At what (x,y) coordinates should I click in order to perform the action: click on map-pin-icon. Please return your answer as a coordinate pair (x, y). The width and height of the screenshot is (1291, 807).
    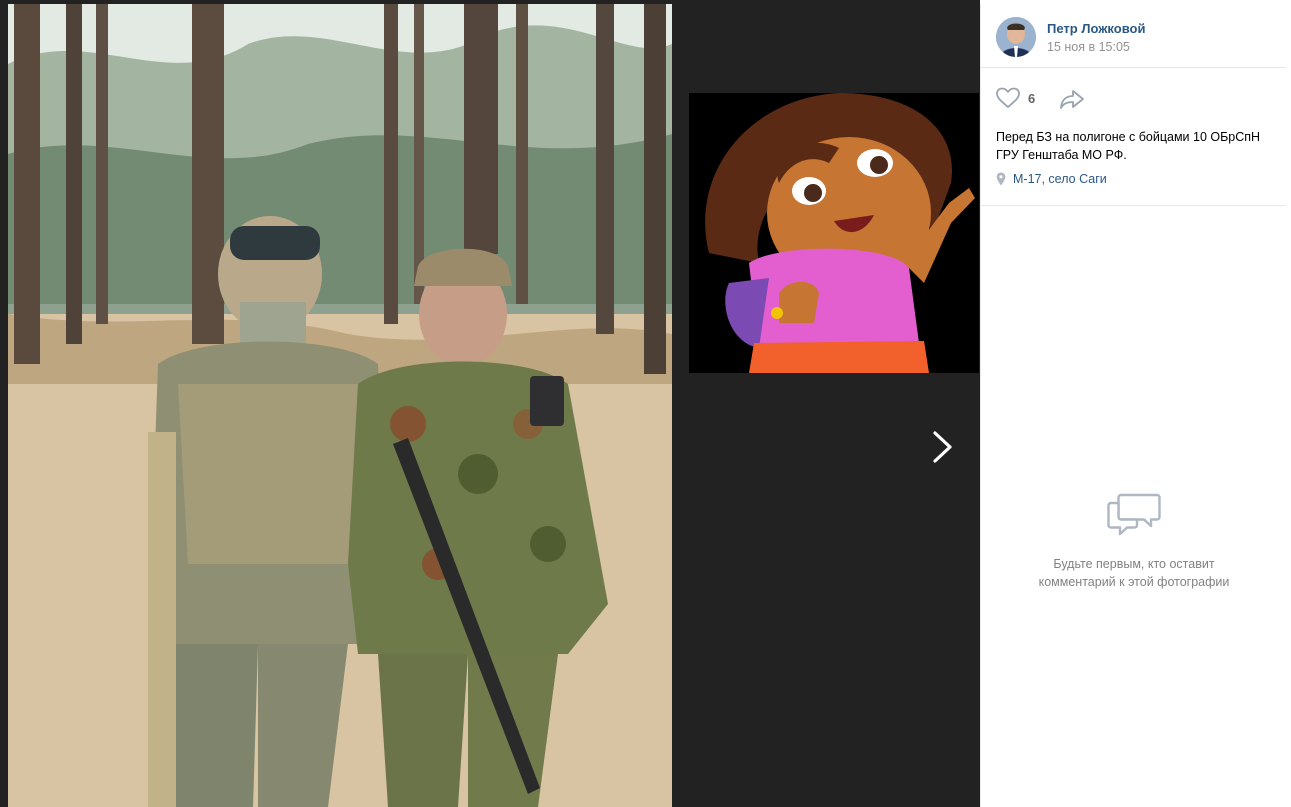
    Looking at the image, I should click on (1001, 179).